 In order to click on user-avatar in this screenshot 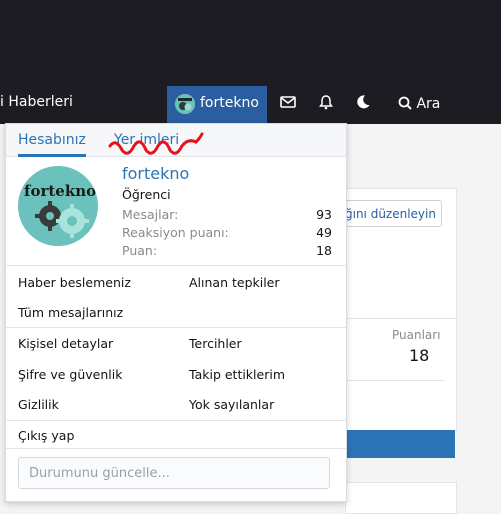, I will do `click(185, 104)`.